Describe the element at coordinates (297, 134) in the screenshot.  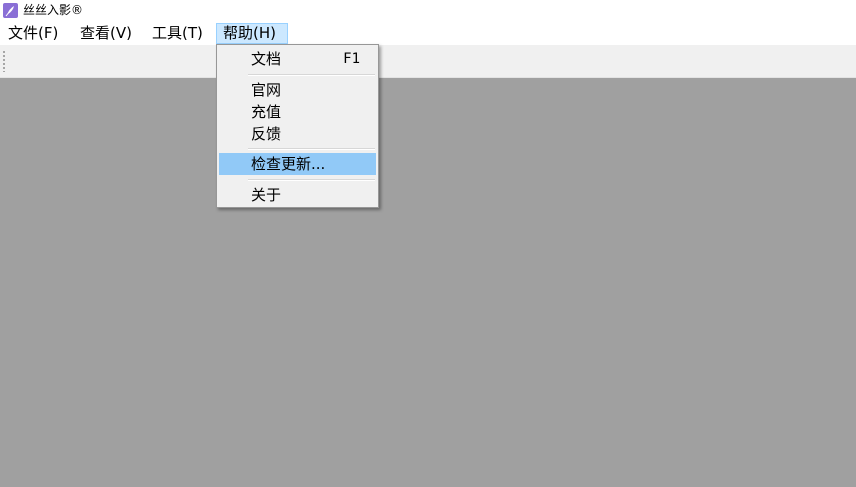
I see `menu-item-feedback: 反馈` at that location.